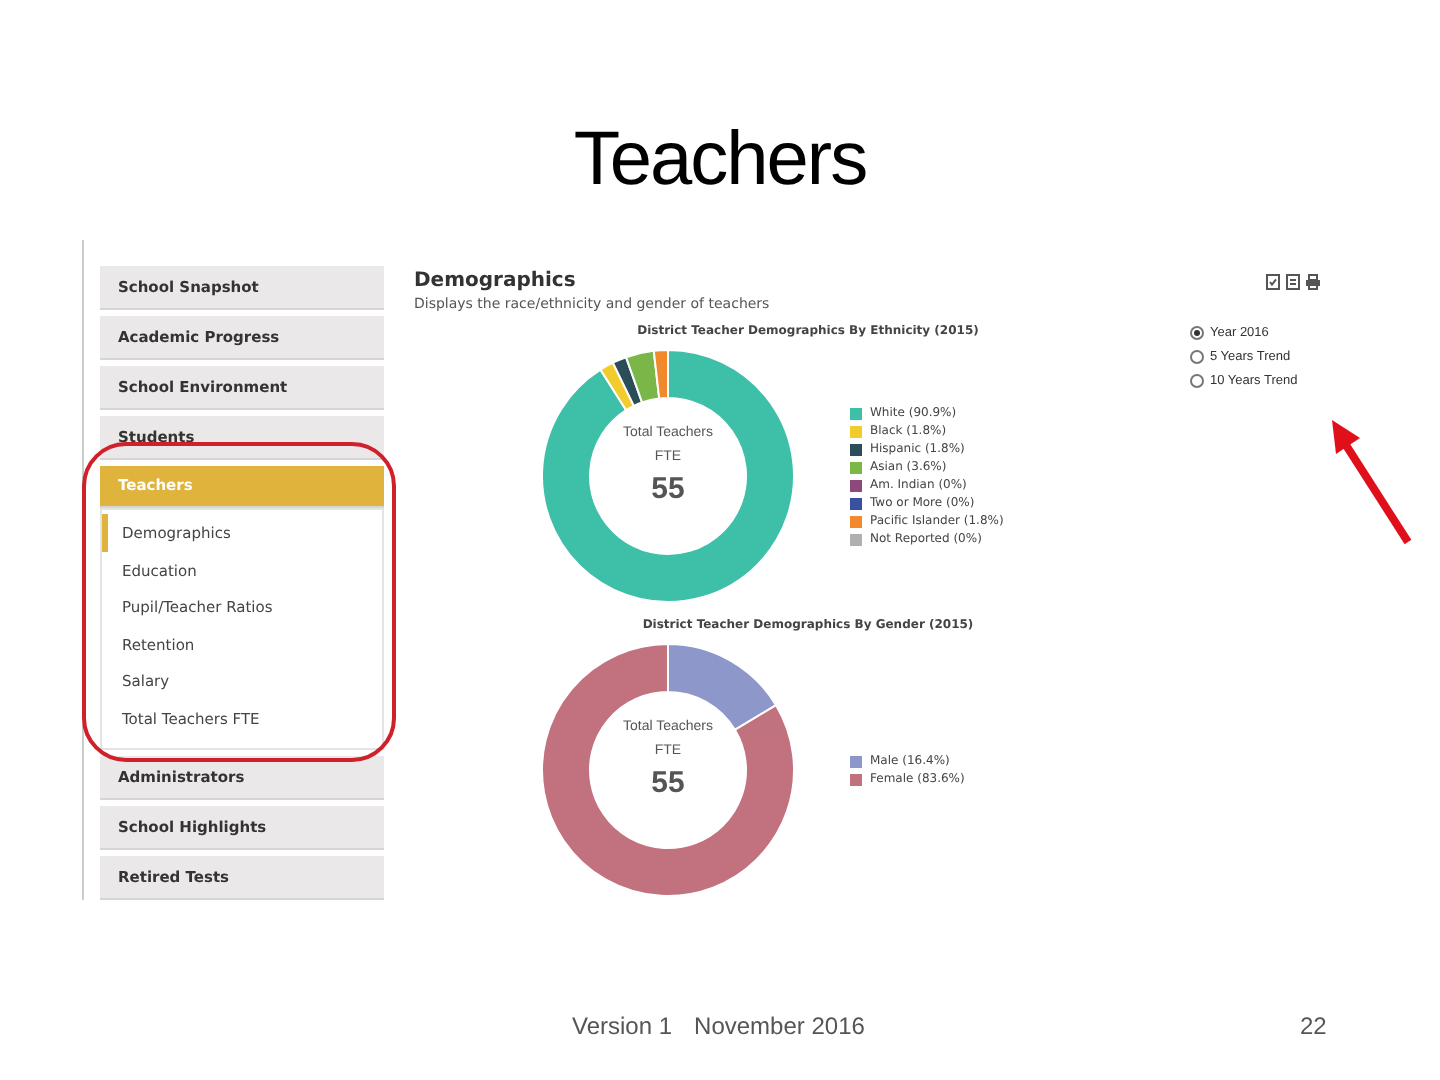  What do you see at coordinates (1372, 482) in the screenshot?
I see `pointer-arrow` at bounding box center [1372, 482].